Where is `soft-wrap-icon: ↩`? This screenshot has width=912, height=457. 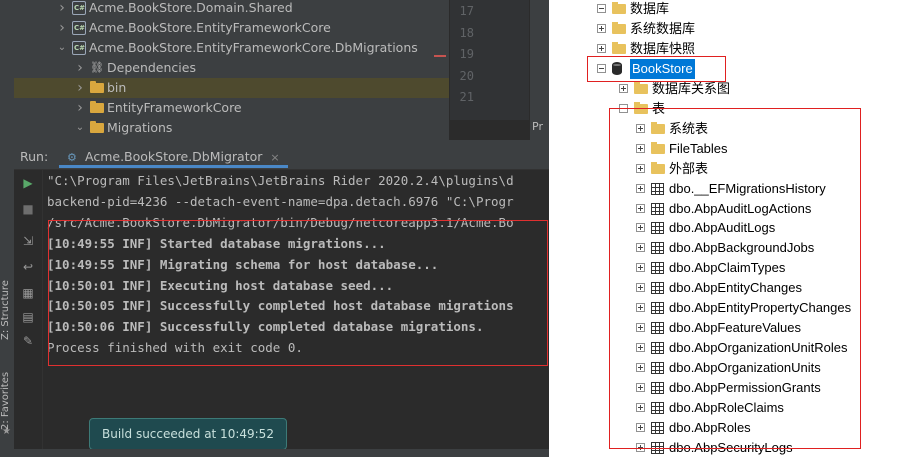
soft-wrap-icon: ↩ is located at coordinates (28, 267).